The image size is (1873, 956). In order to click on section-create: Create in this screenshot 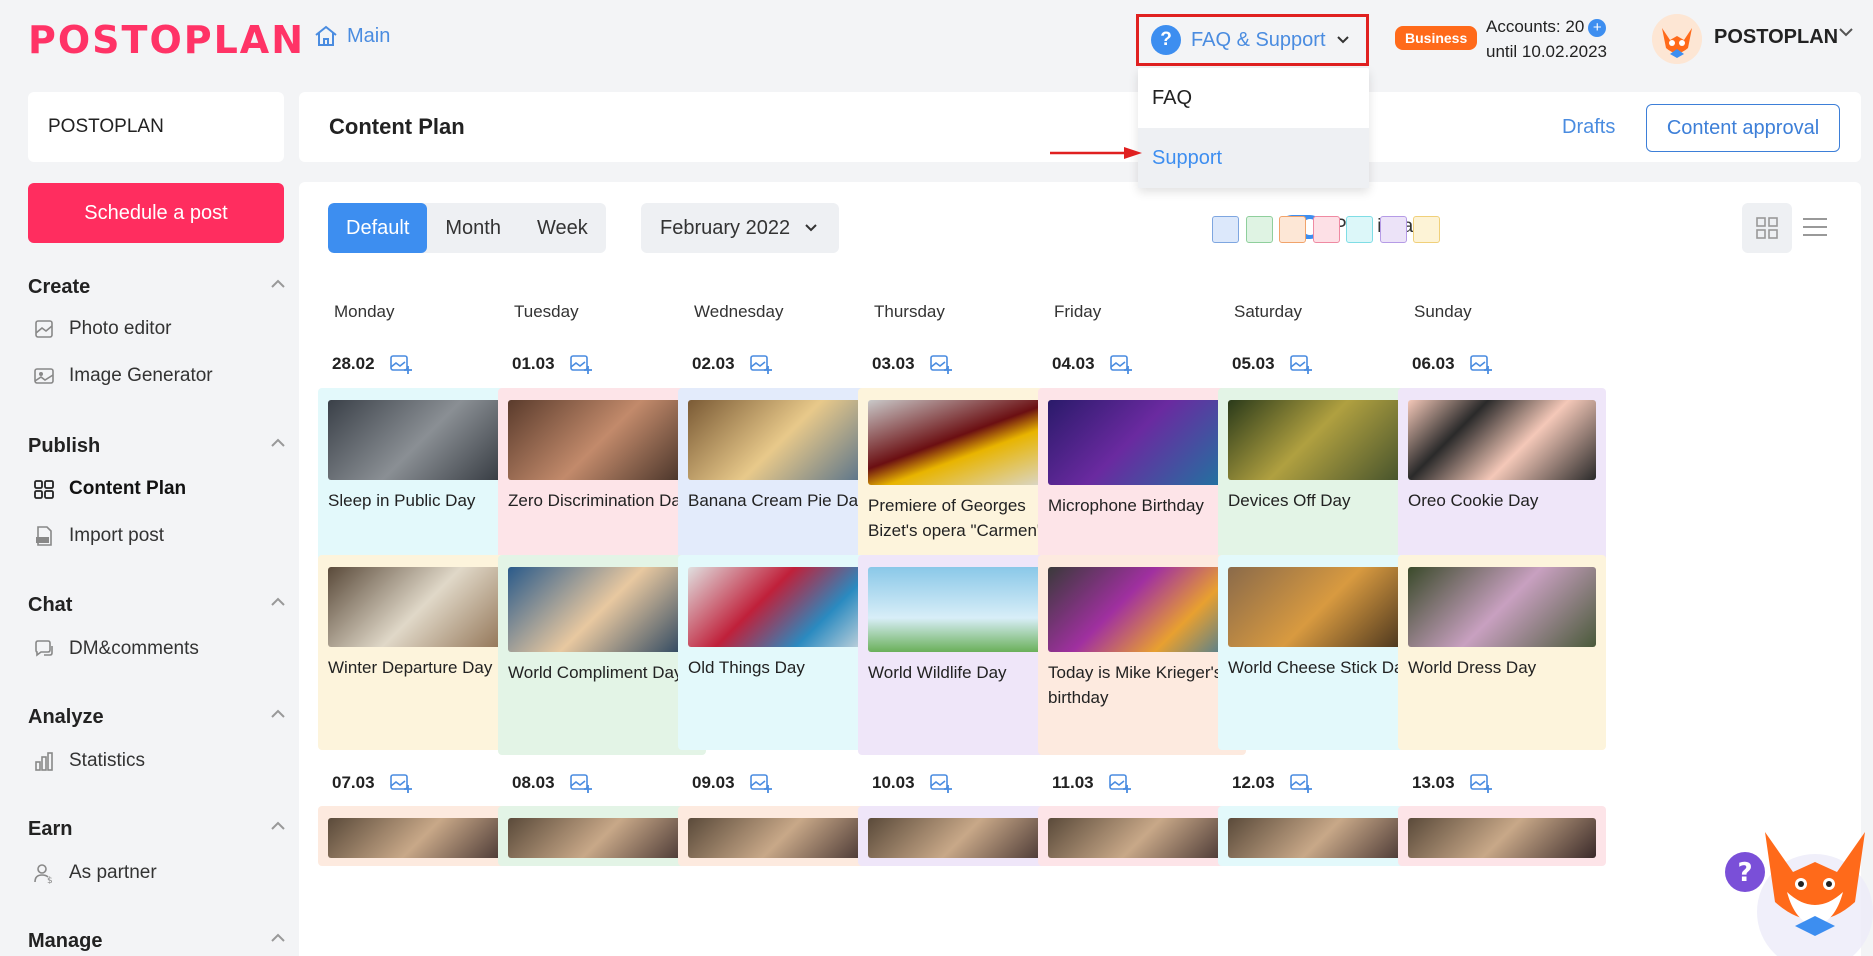, I will do `click(157, 287)`.